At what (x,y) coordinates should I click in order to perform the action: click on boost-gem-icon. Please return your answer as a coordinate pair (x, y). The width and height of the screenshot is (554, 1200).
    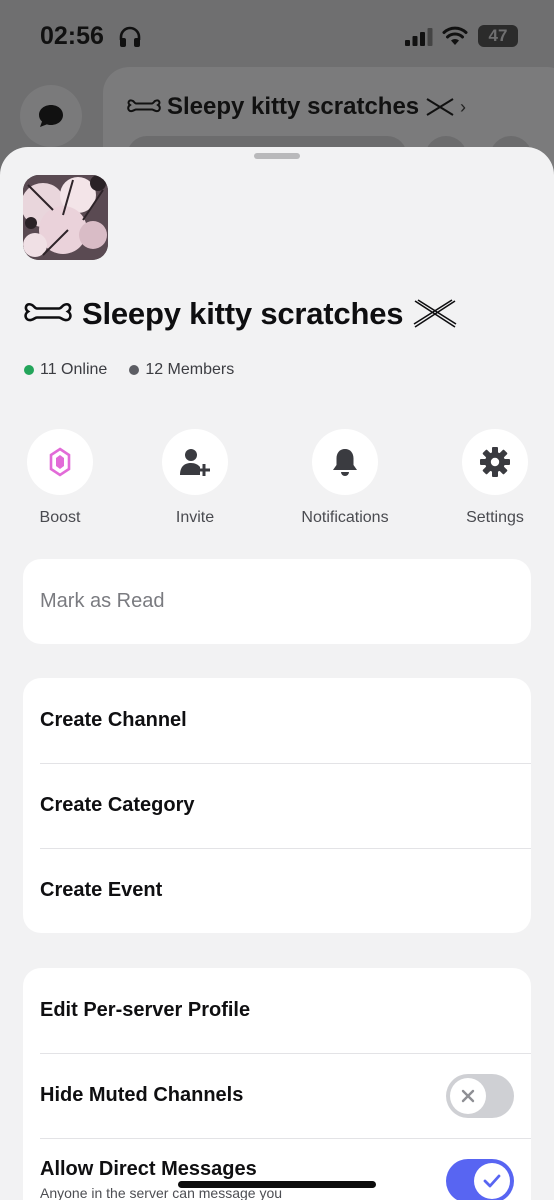
    Looking at the image, I should click on (60, 462).